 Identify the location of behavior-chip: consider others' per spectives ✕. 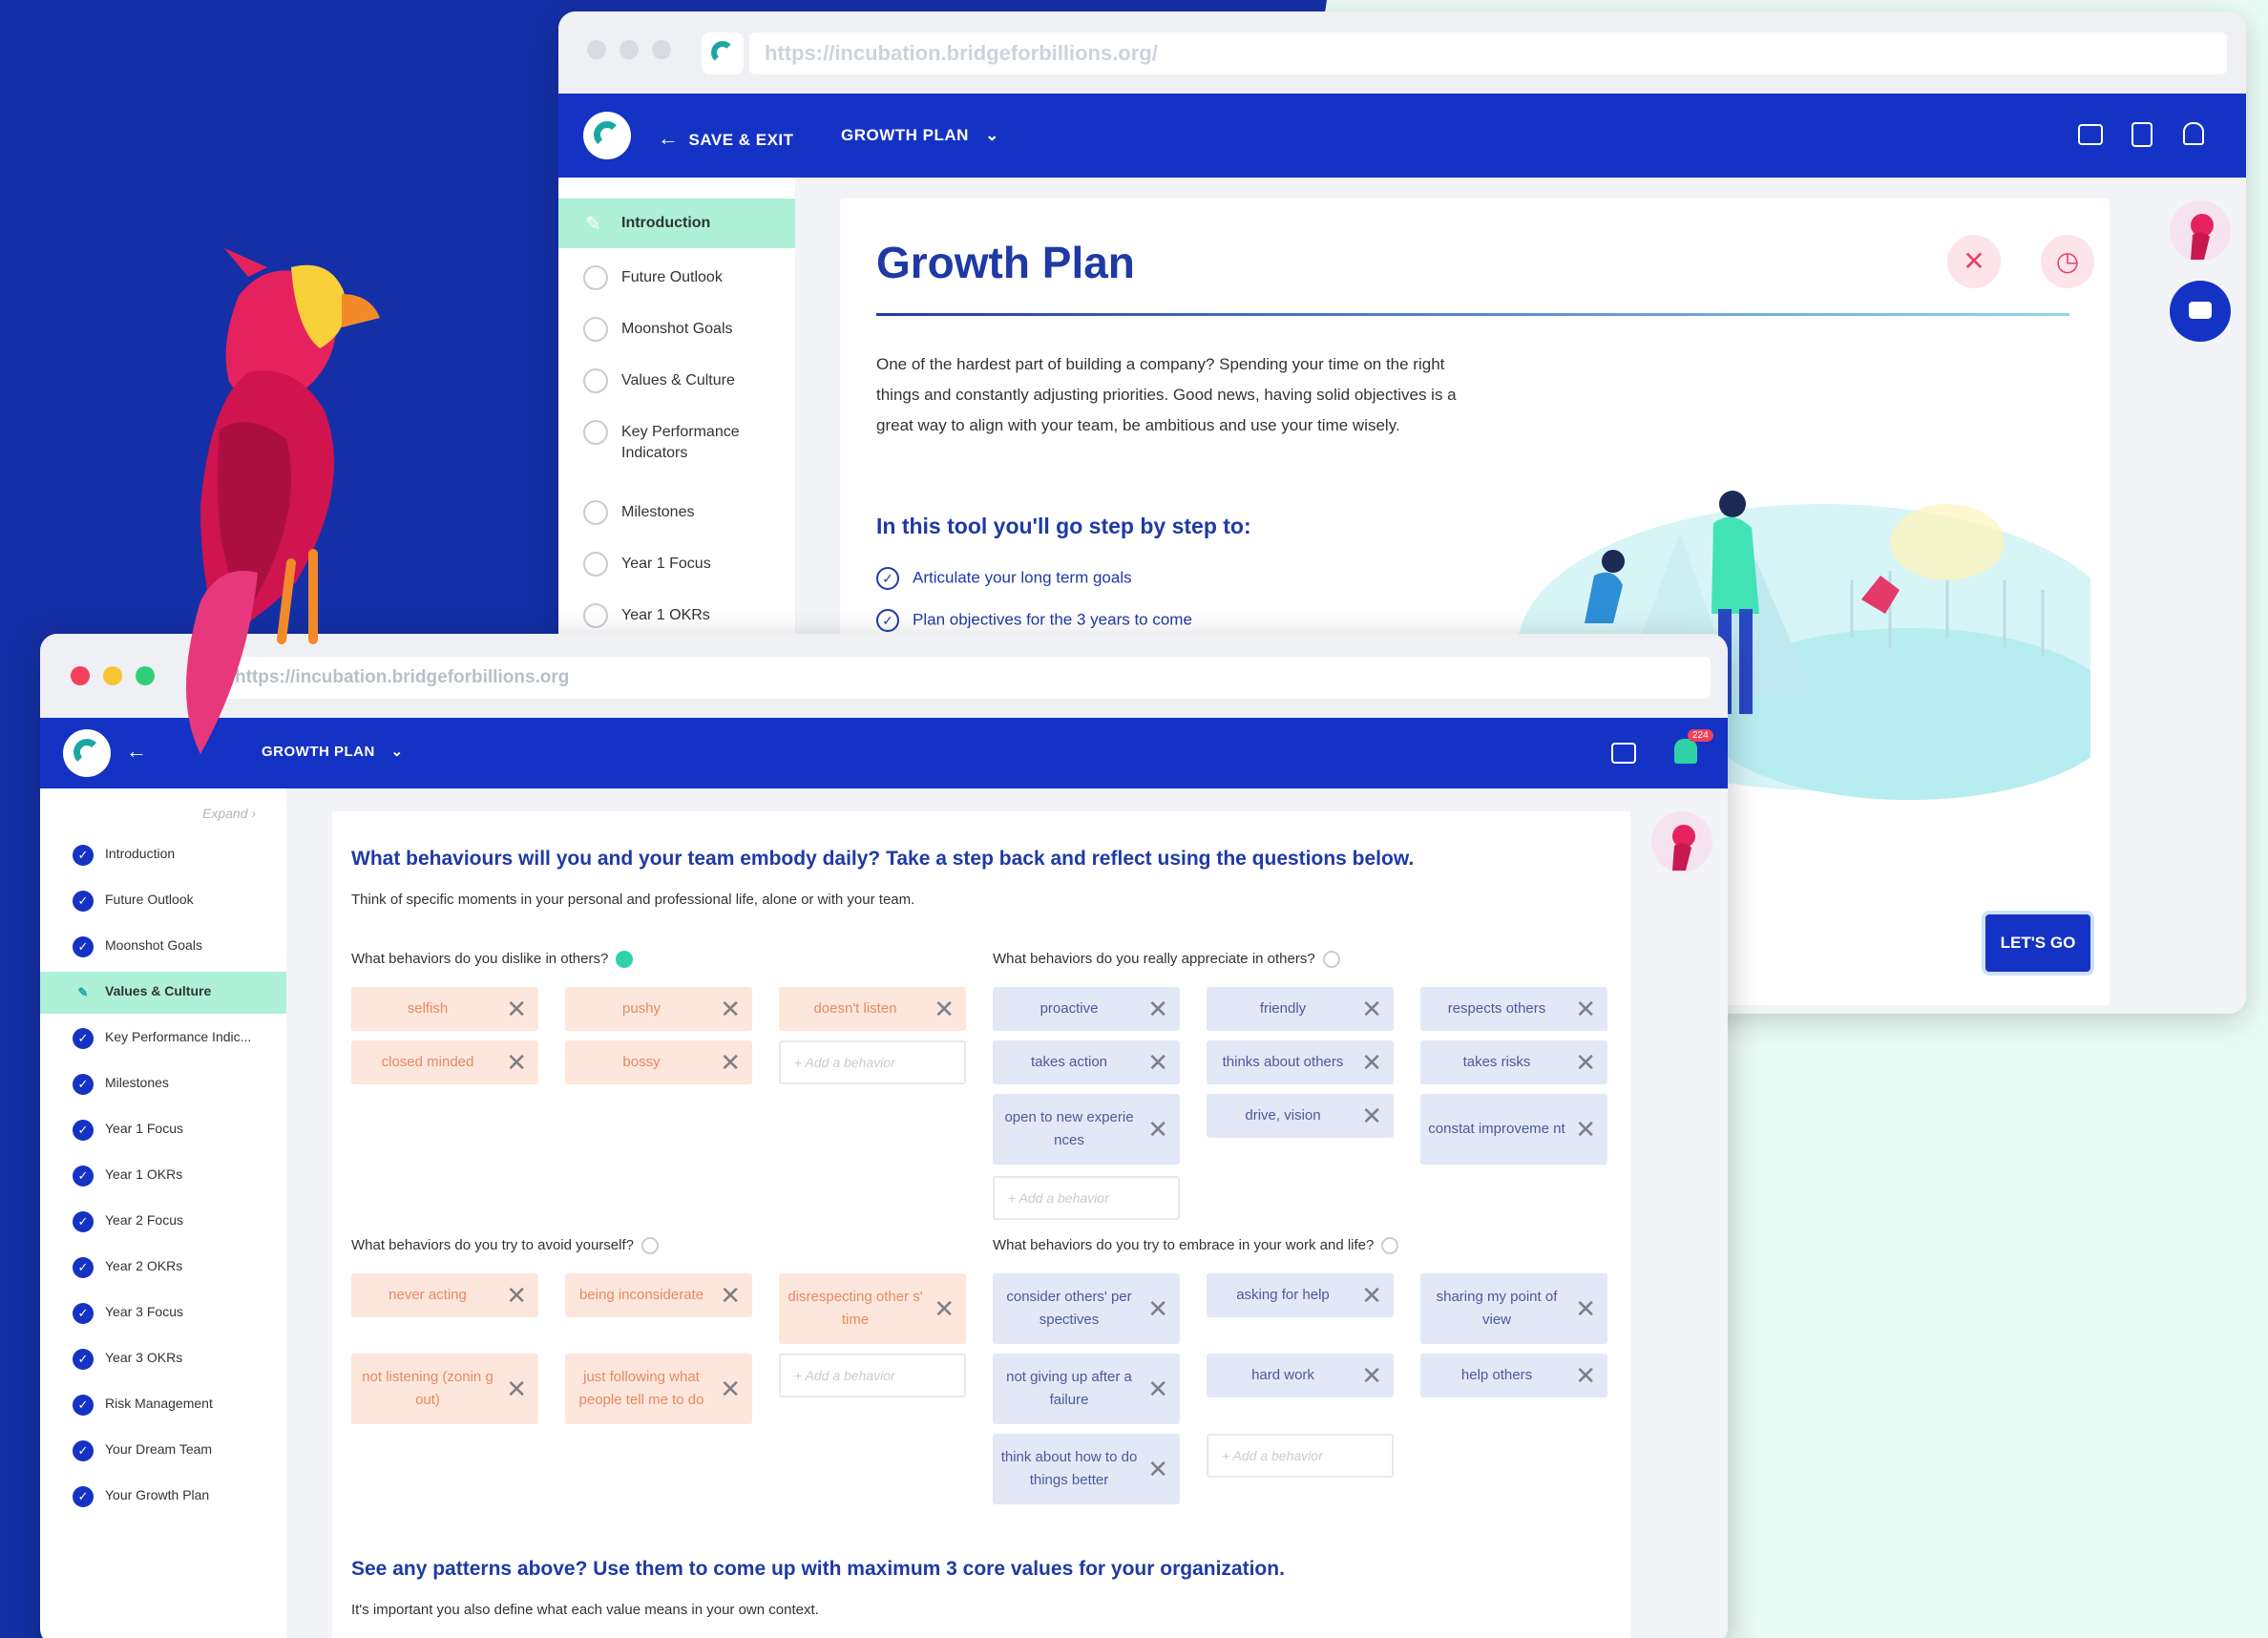
(1086, 1308).